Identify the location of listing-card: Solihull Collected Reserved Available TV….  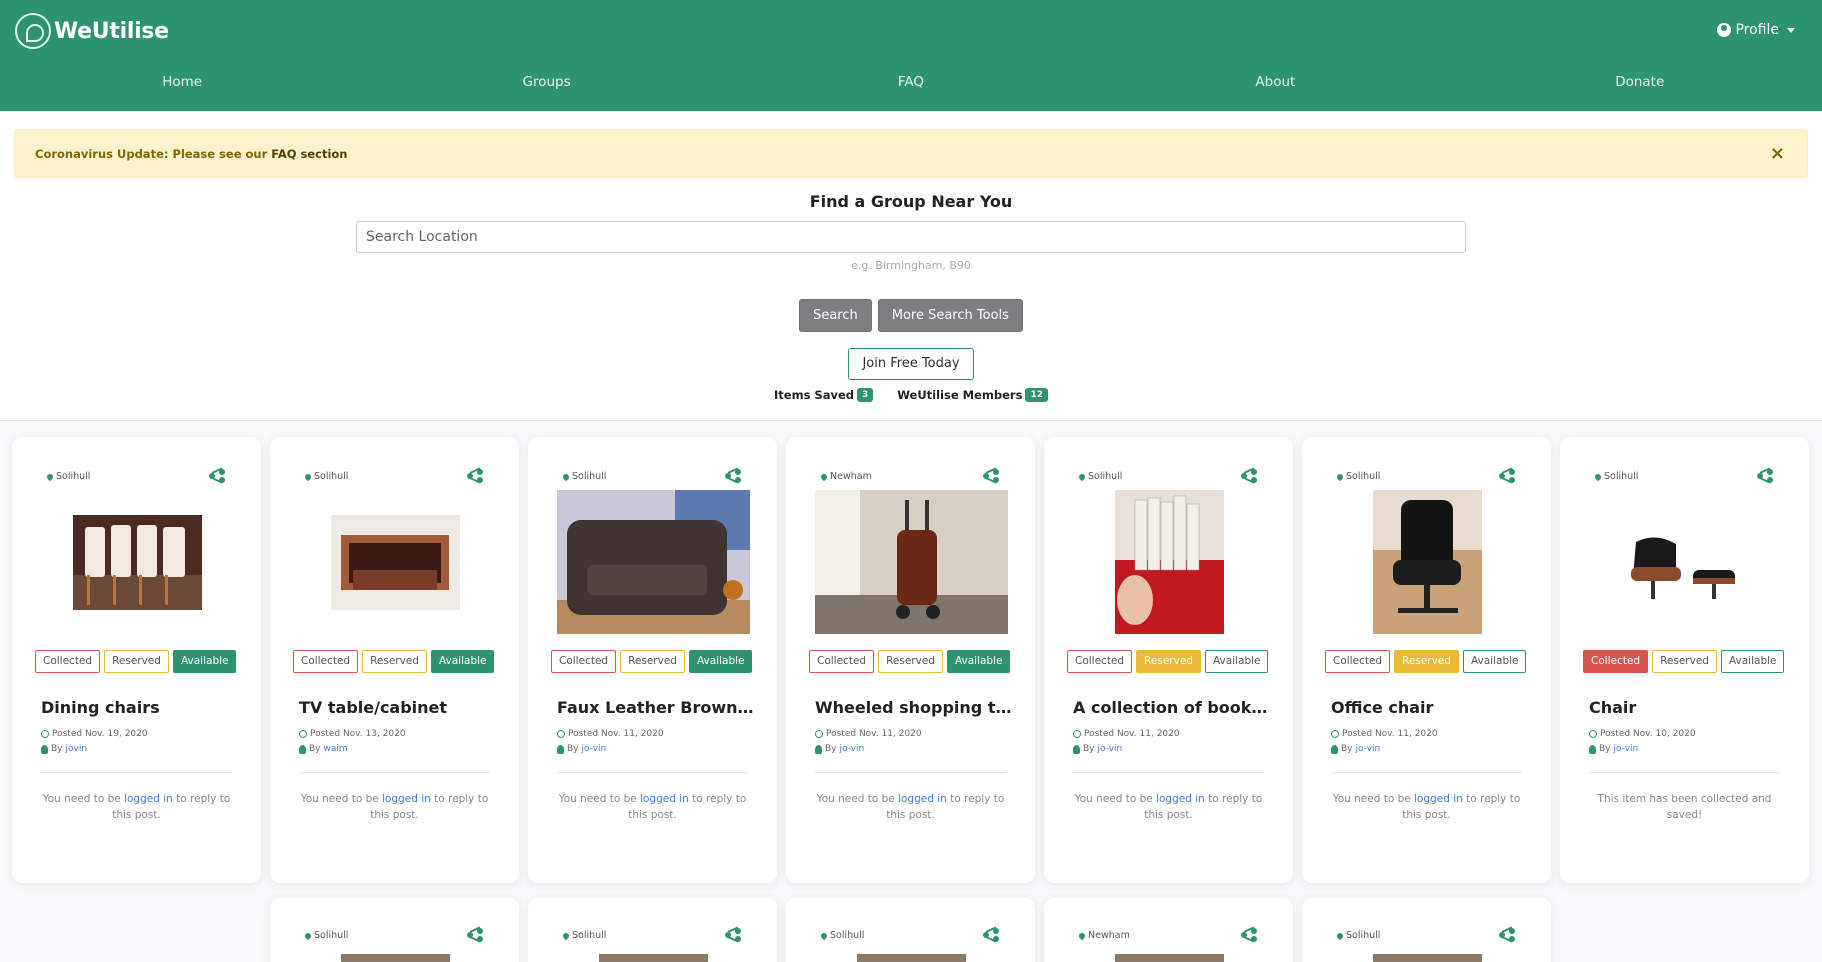
(394, 660).